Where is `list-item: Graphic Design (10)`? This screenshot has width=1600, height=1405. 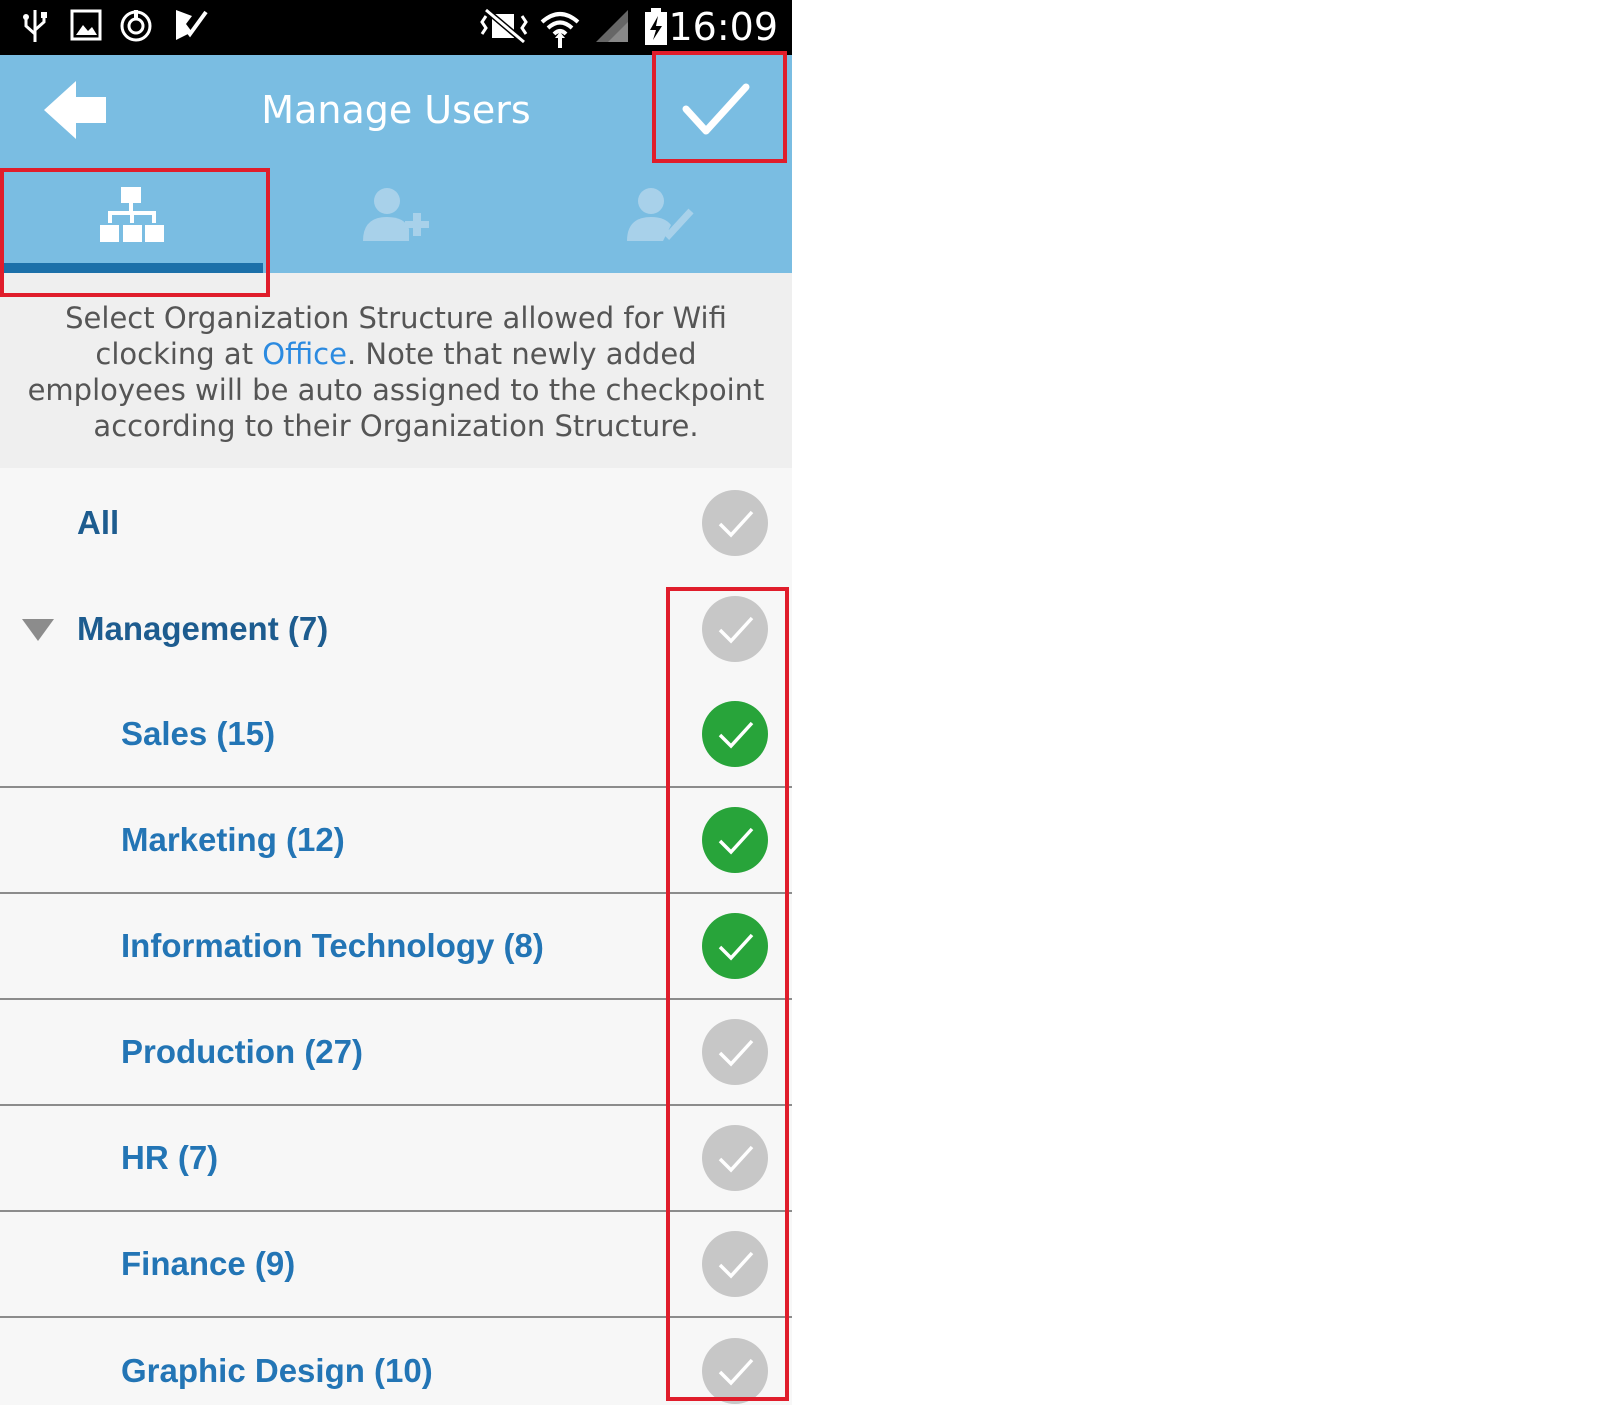
list-item: Graphic Design (10) is located at coordinates (396, 1361).